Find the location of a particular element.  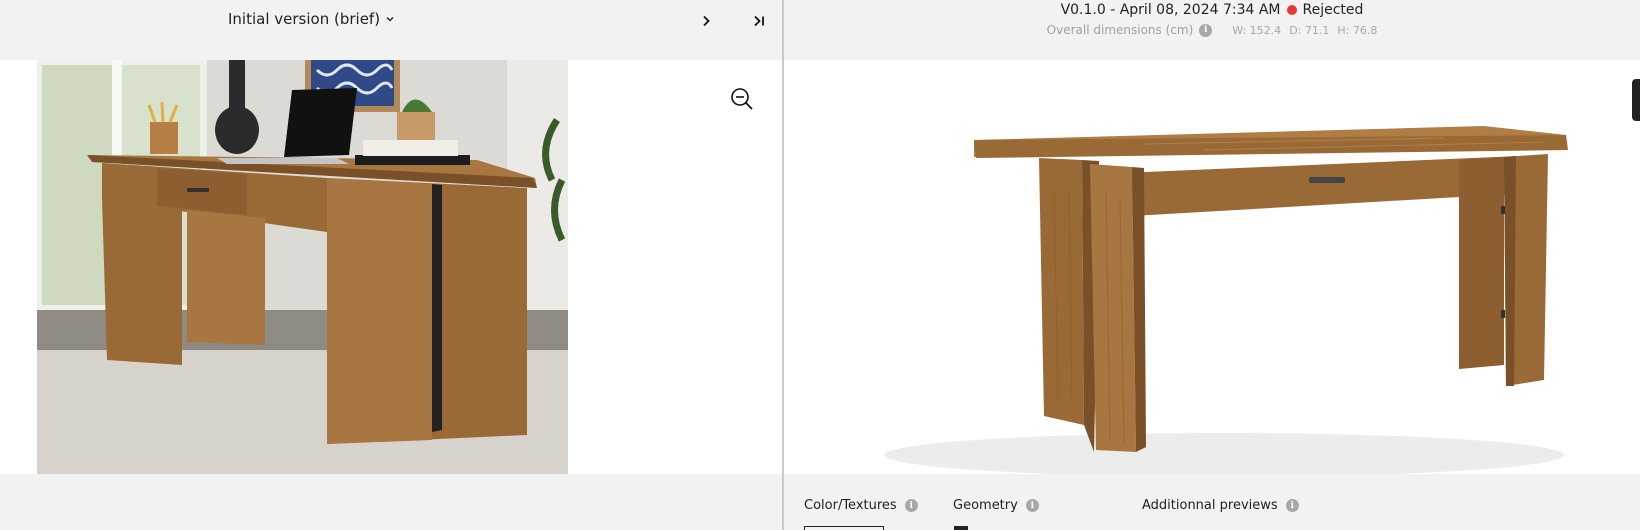

skip-to-end-icon is located at coordinates (759, 21).